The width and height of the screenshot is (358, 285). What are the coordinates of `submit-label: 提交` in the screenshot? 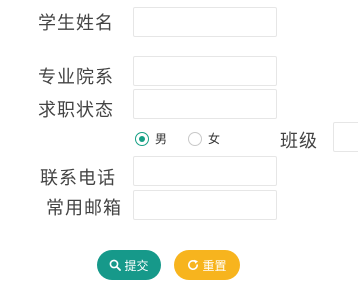 It's located at (136, 265).